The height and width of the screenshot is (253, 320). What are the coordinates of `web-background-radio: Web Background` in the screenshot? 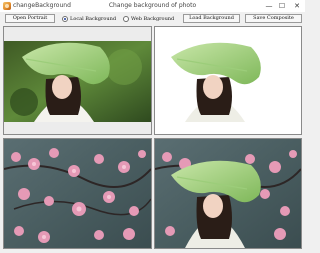 It's located at (148, 18).